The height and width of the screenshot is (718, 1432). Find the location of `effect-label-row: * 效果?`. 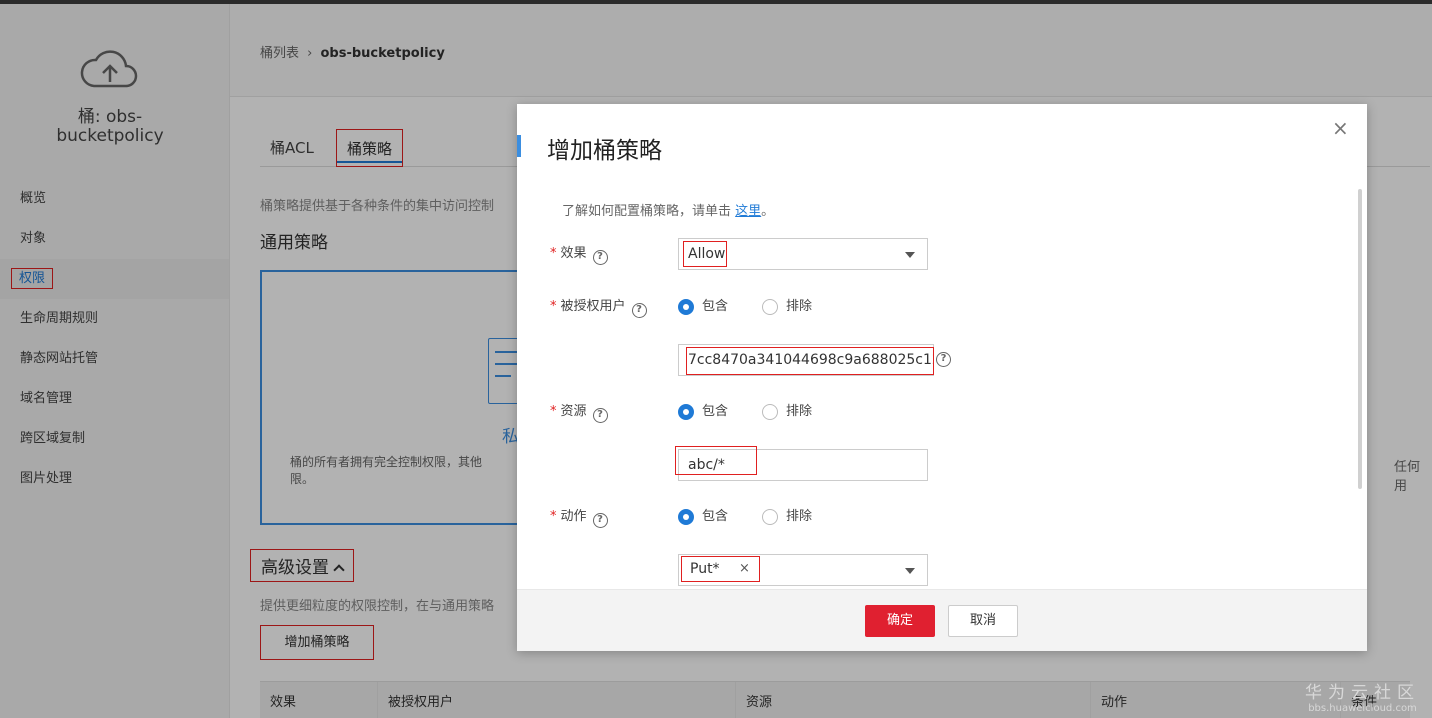

effect-label-row: * 效果? is located at coordinates (579, 254).